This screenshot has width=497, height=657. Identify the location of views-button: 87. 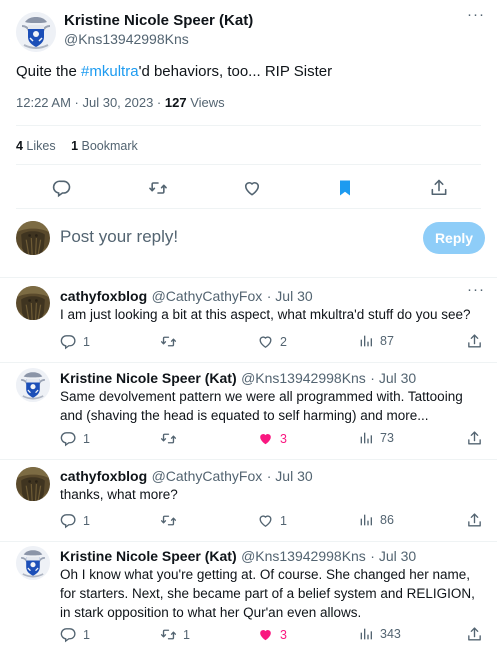
(376, 341).